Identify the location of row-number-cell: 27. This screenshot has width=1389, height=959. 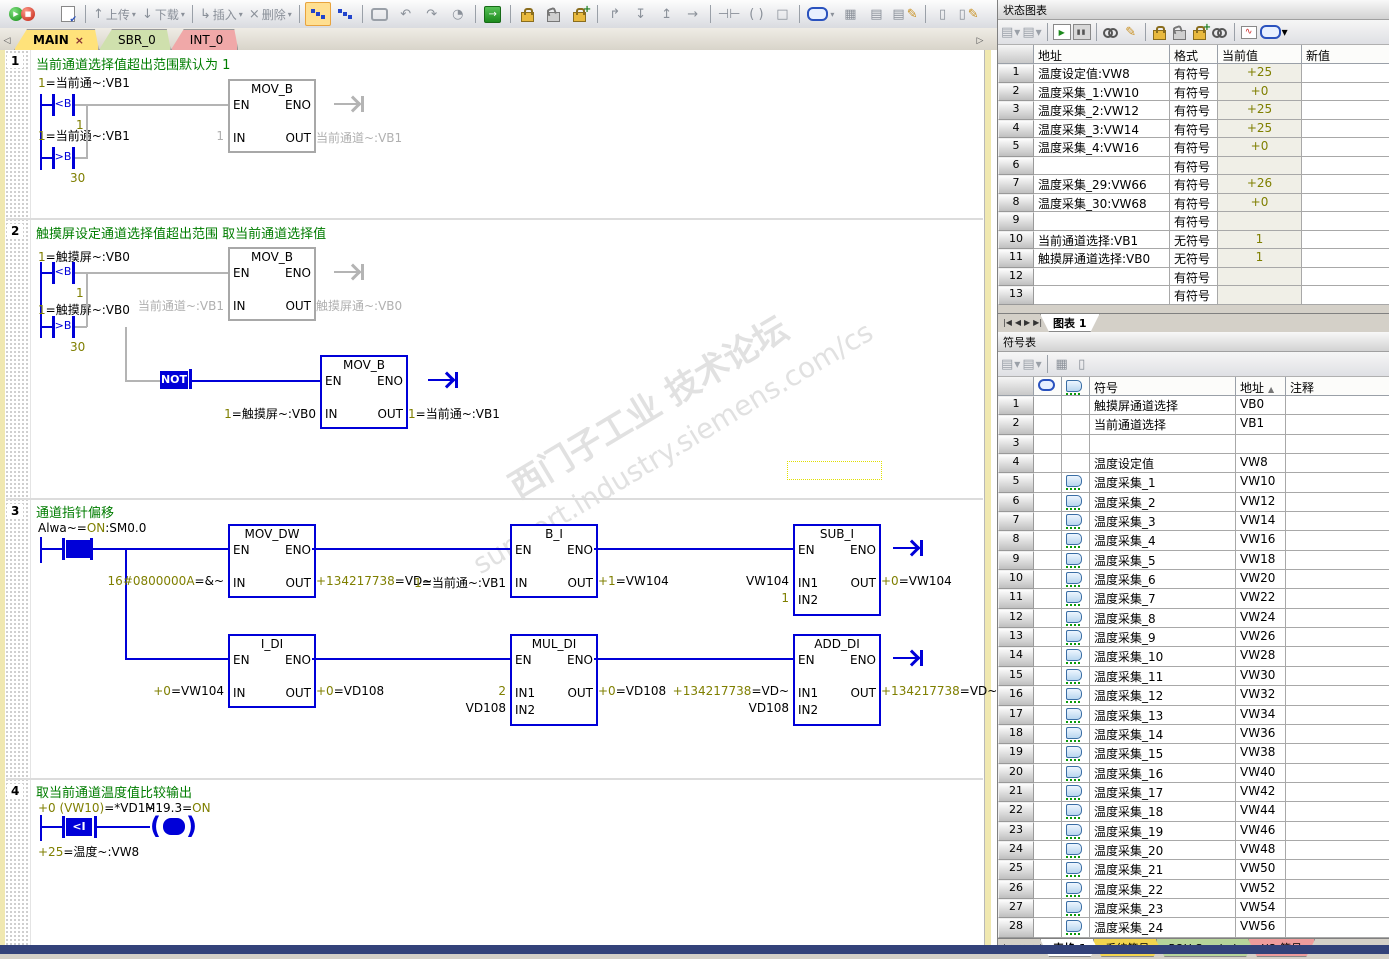
(1016, 908).